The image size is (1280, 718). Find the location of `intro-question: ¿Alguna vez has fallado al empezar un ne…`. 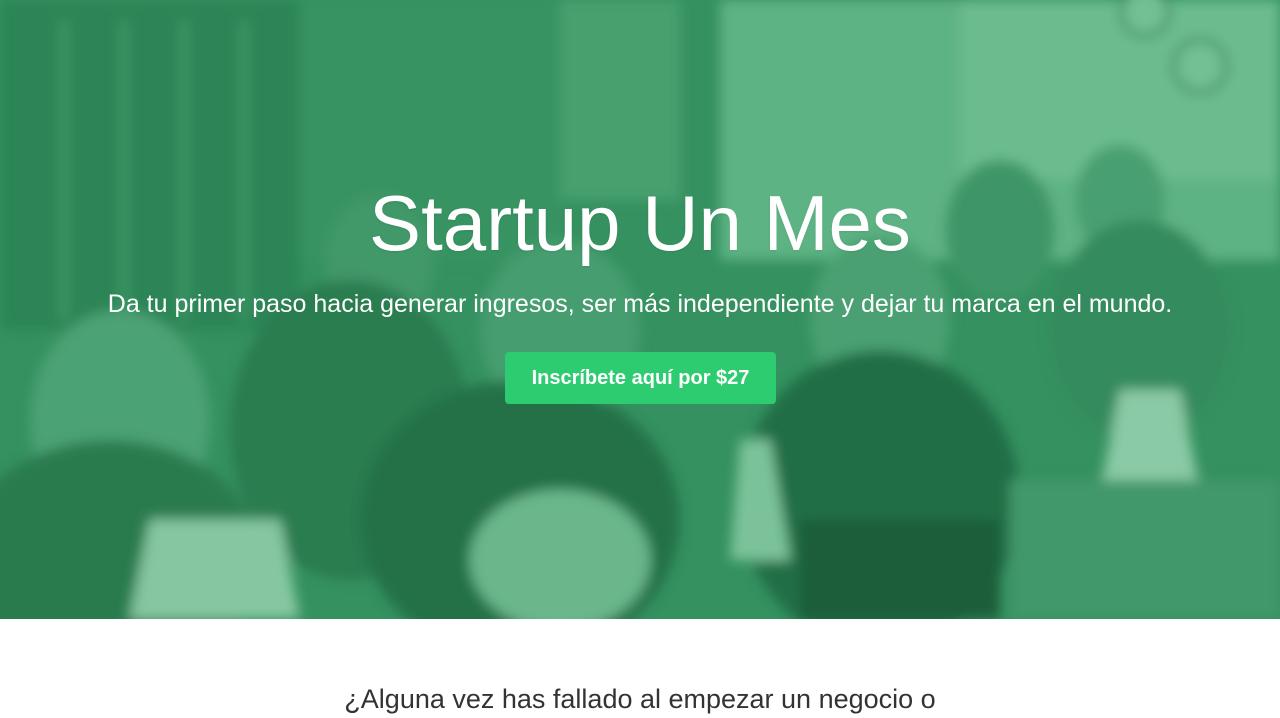

intro-question: ¿Alguna vez has fallado al empezar un ne… is located at coordinates (640, 699).